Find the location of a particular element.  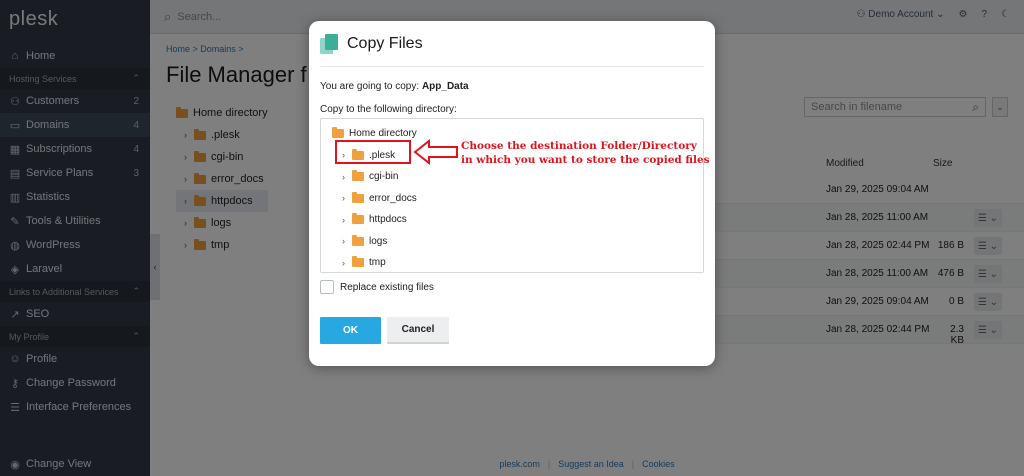

replace-existing-option: Replace existing files is located at coordinates (377, 287).